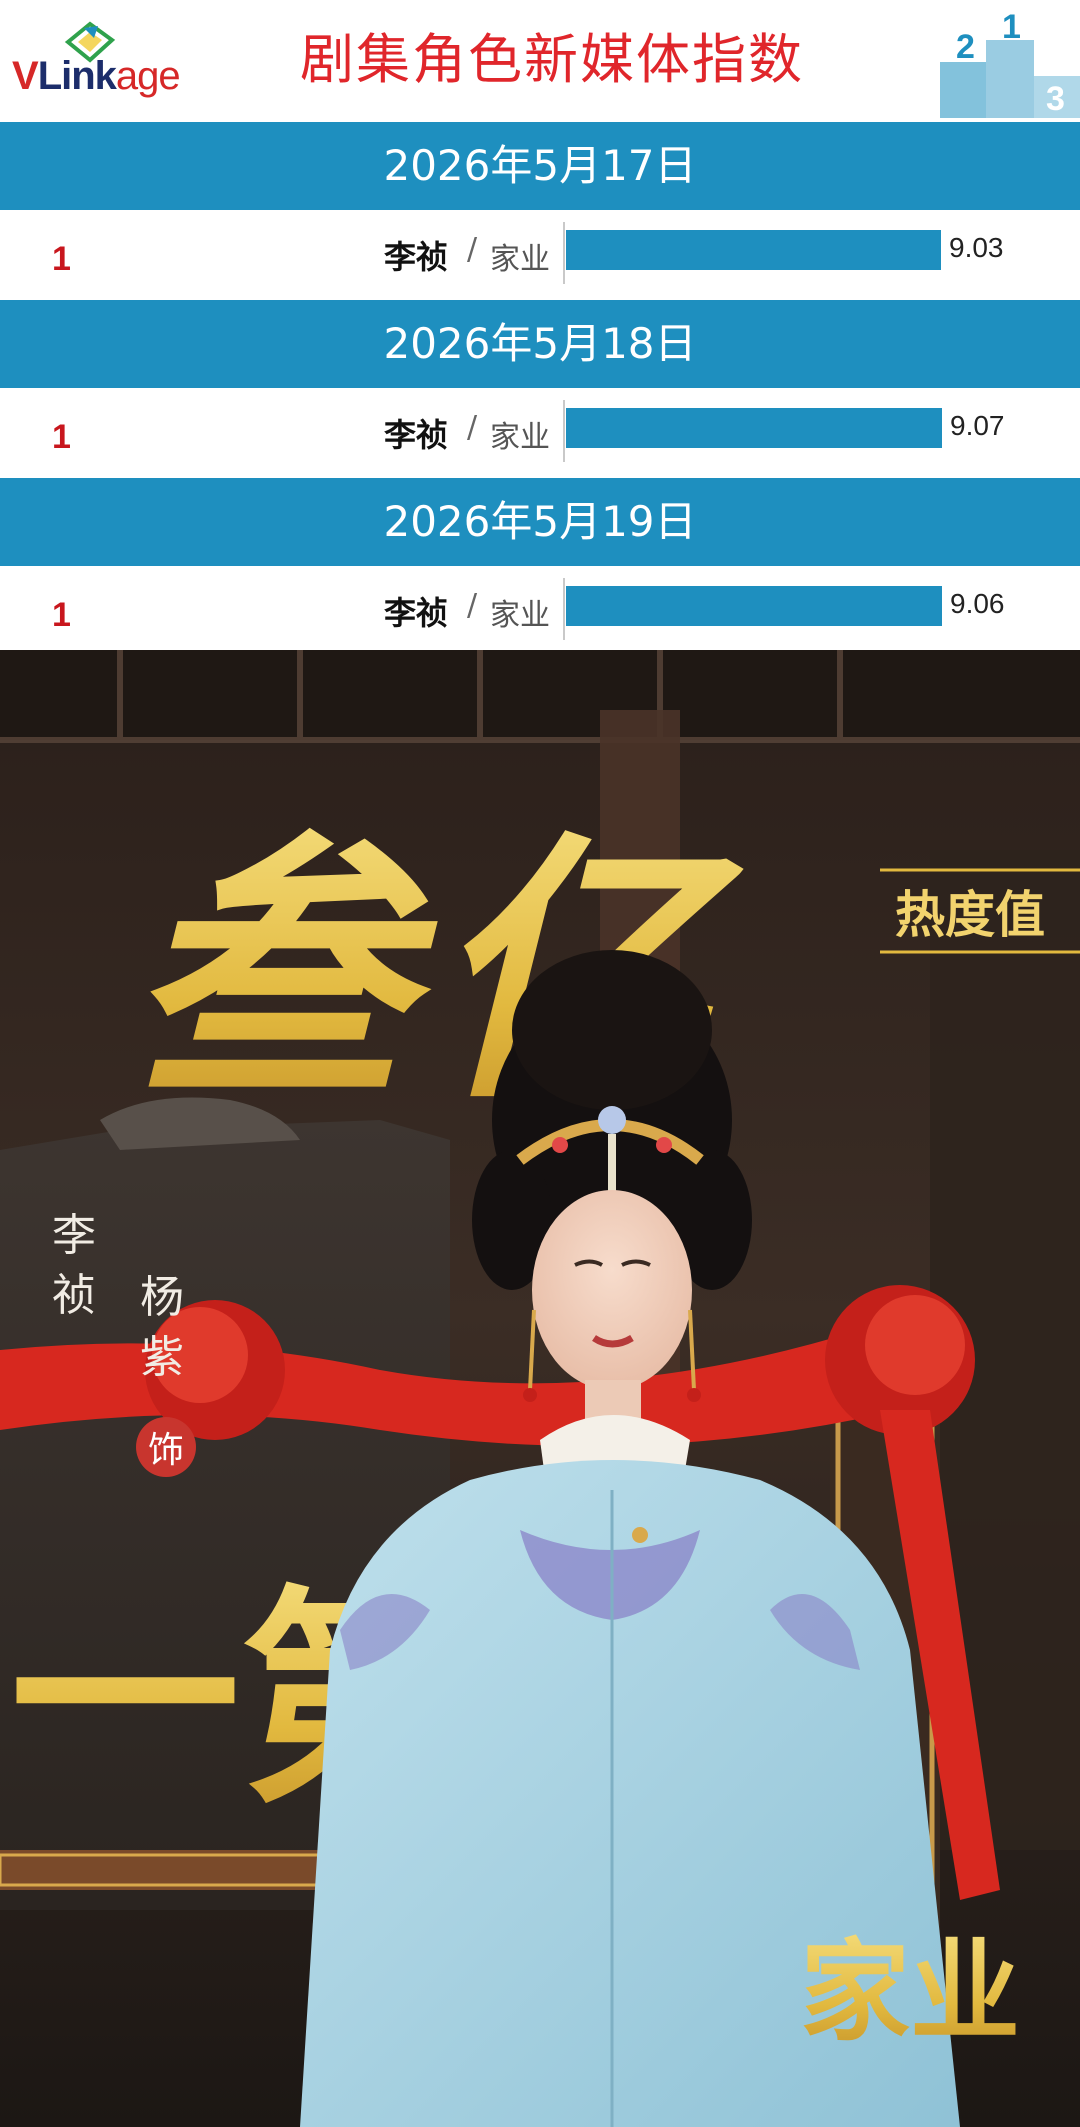 The image size is (1080, 2127). What do you see at coordinates (1010, 66) in the screenshot?
I see `podium-icon: 2 1 3` at bounding box center [1010, 66].